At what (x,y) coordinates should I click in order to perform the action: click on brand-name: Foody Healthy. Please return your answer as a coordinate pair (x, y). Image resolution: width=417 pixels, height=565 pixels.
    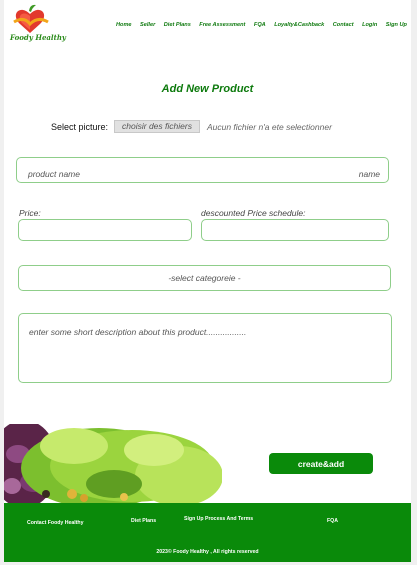
    Looking at the image, I should click on (38, 37).